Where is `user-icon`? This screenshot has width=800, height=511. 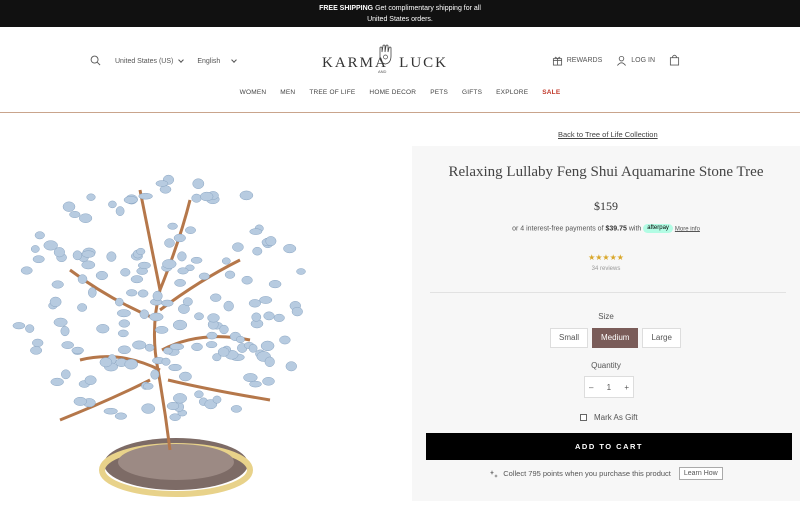
user-icon is located at coordinates (622, 60).